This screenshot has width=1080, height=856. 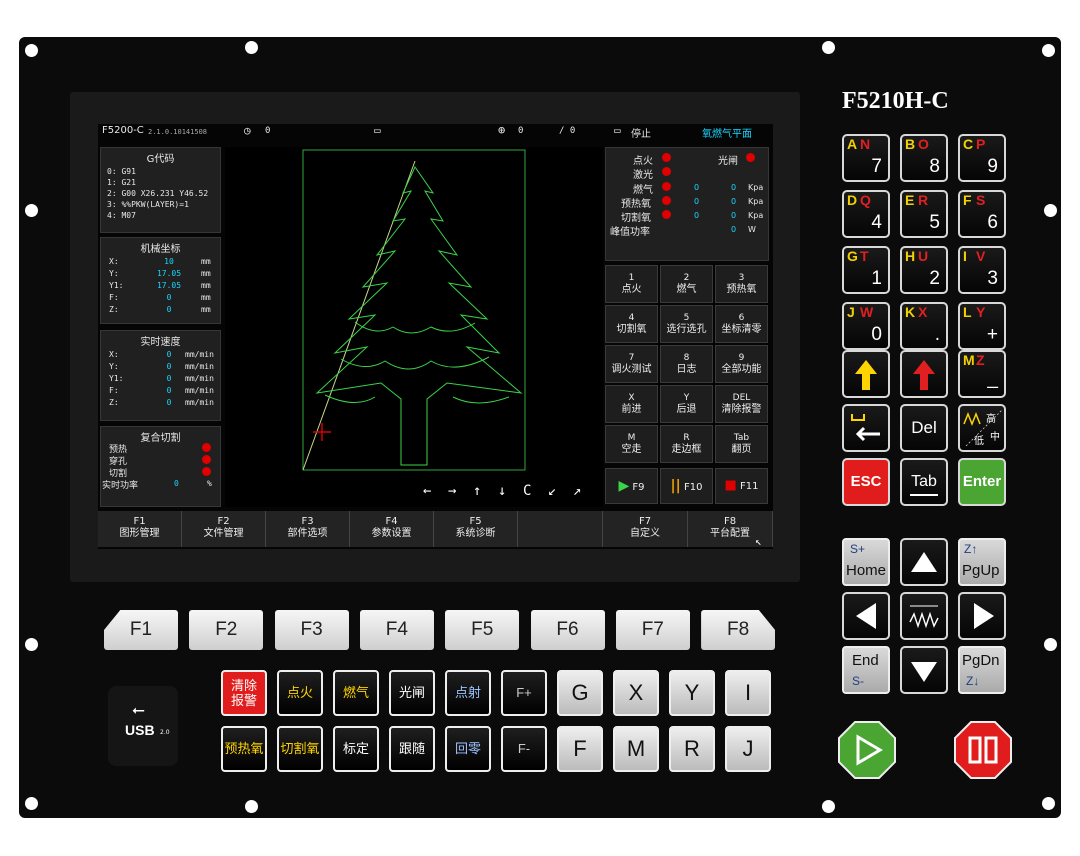 What do you see at coordinates (982, 670) in the screenshot?
I see `pgdn-key: PgDn Z↓` at bounding box center [982, 670].